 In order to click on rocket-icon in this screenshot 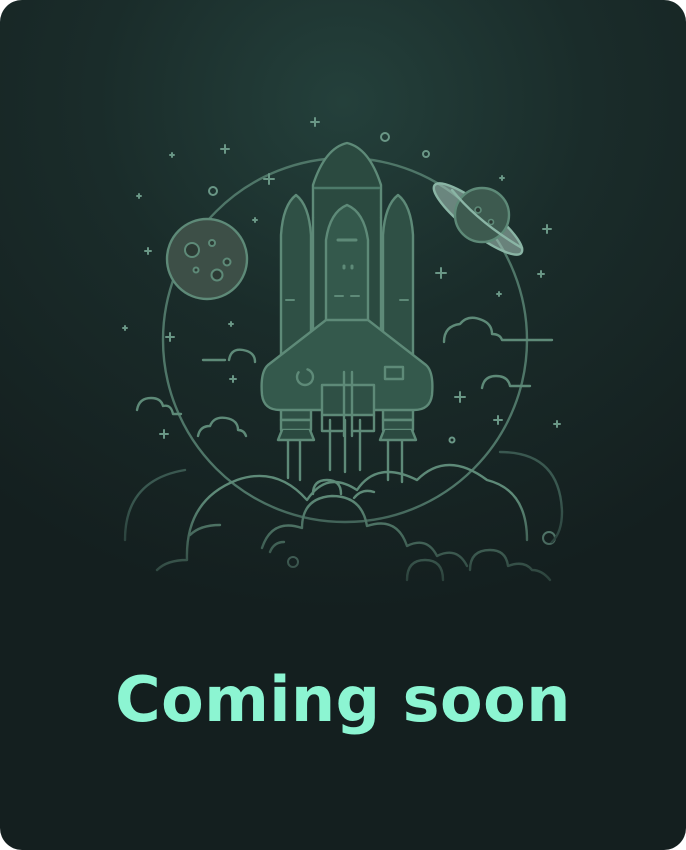, I will do `click(347, 291)`.